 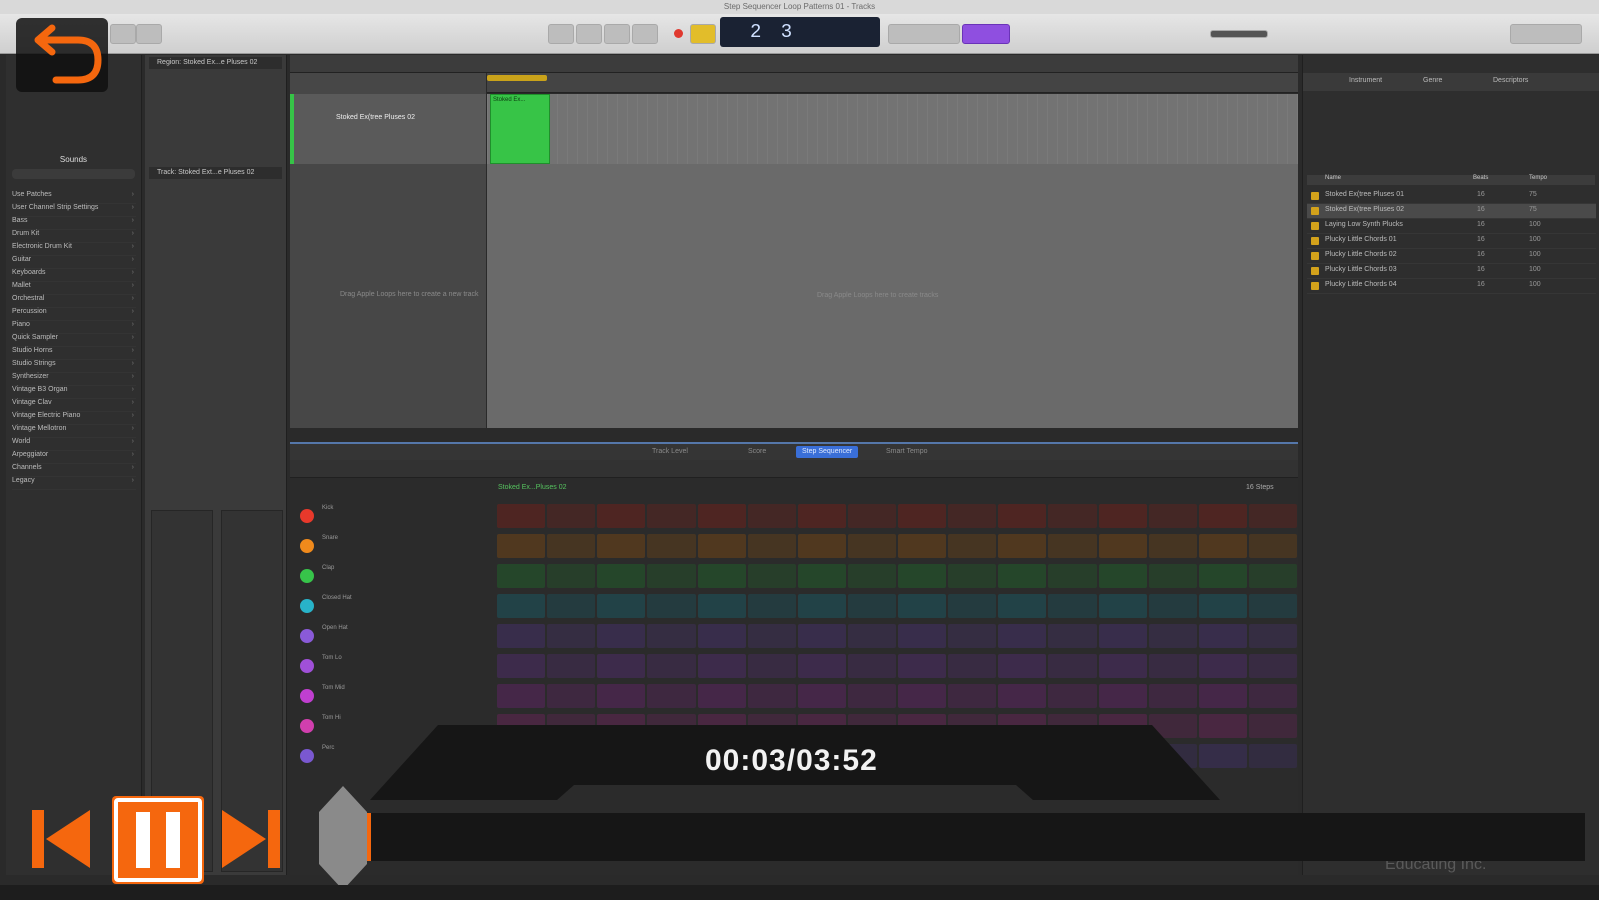 What do you see at coordinates (617, 34) in the screenshot?
I see `stop-button` at bounding box center [617, 34].